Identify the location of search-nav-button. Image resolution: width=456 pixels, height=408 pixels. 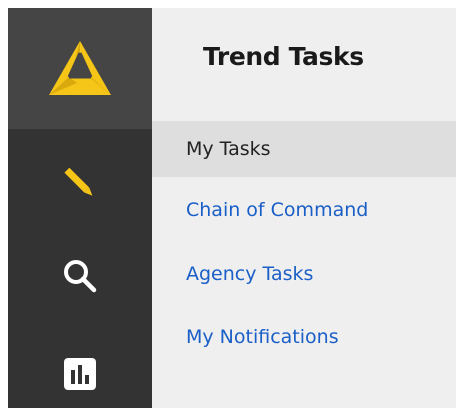
(80, 276).